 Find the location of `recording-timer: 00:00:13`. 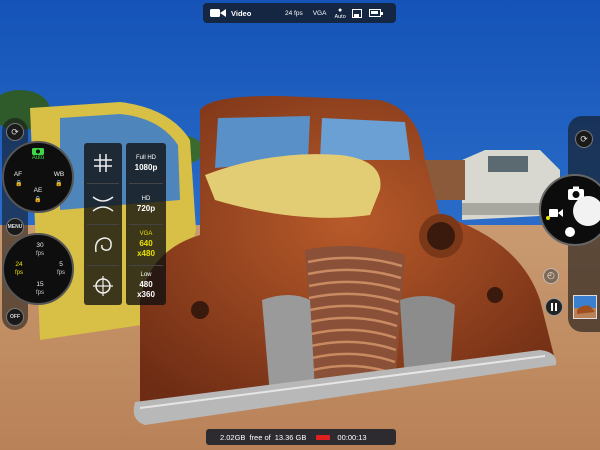

recording-timer: 00:00:13 is located at coordinates (352, 437).